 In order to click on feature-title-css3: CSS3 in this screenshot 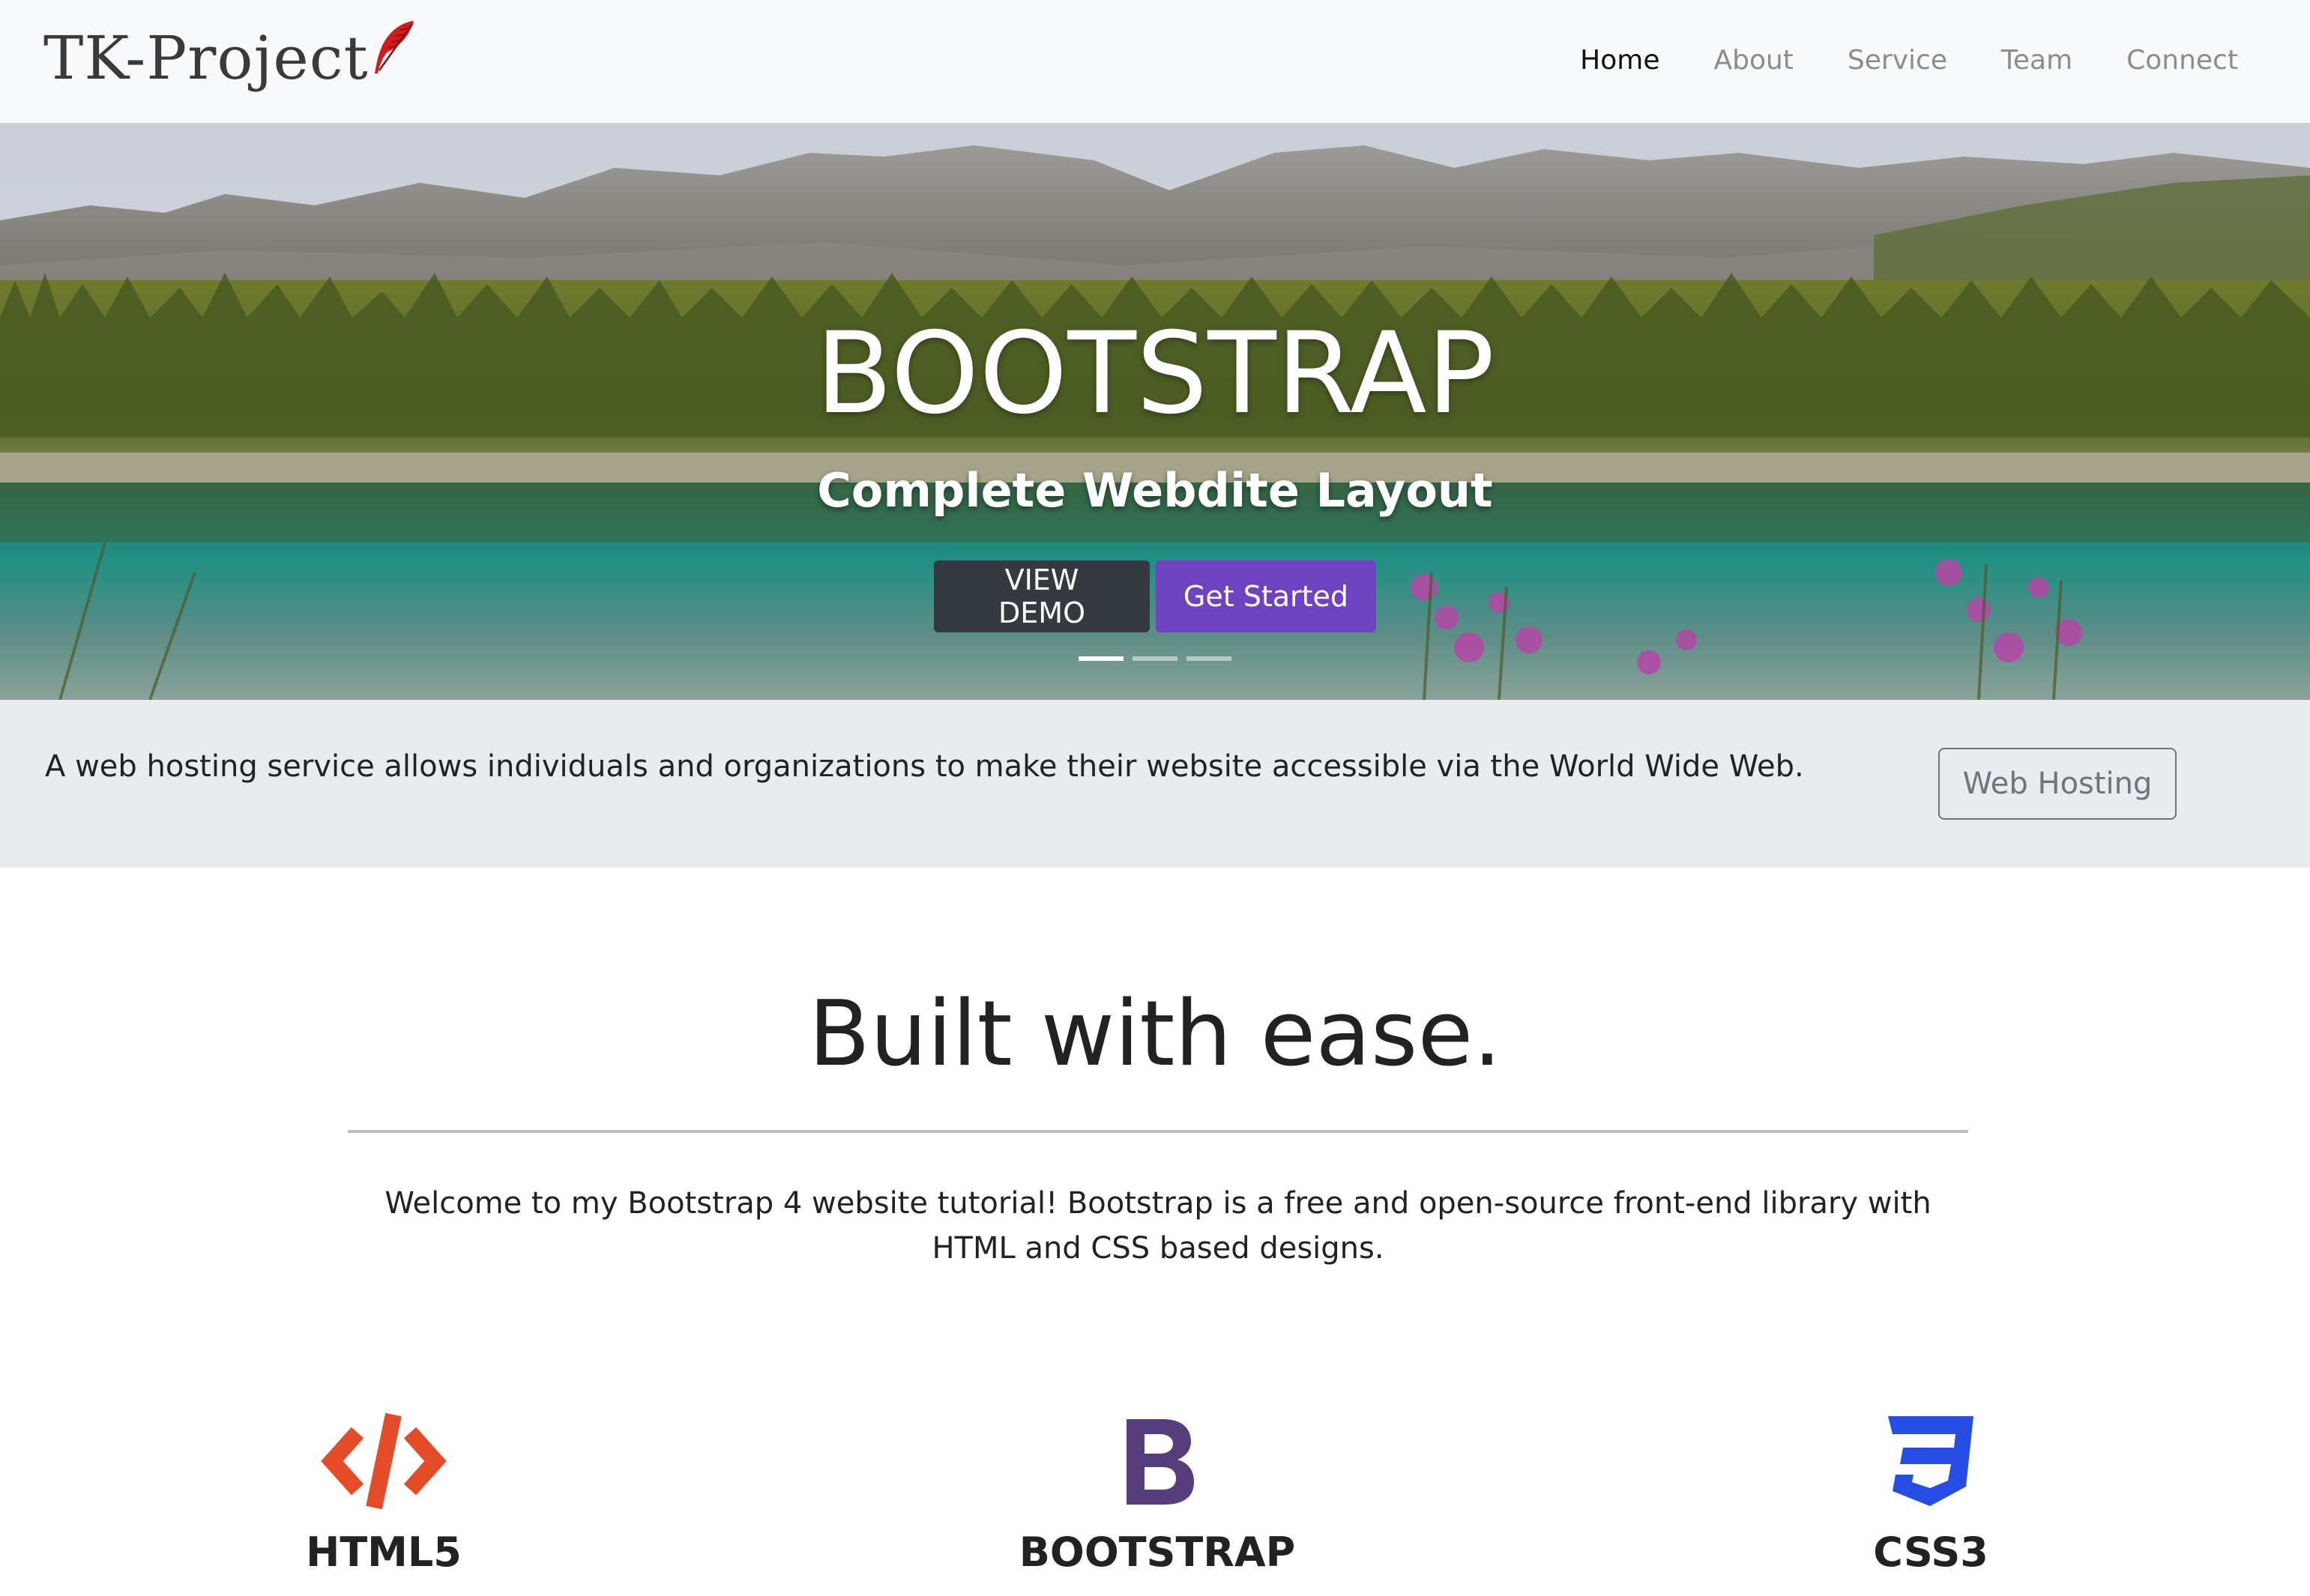, I will do `click(1930, 1552)`.